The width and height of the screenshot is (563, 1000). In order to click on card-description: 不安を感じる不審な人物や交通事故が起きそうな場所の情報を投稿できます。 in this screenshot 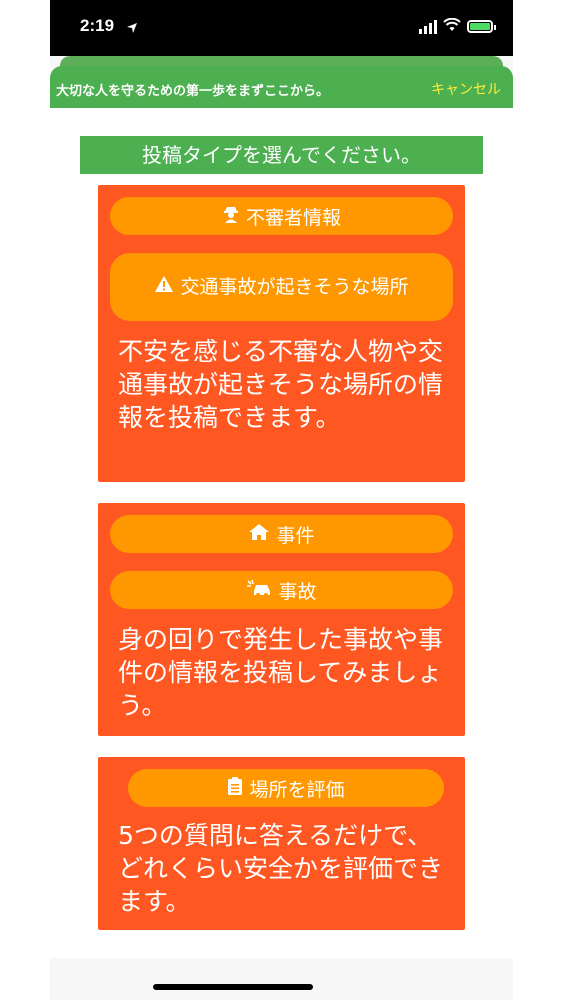, I will do `click(281, 384)`.